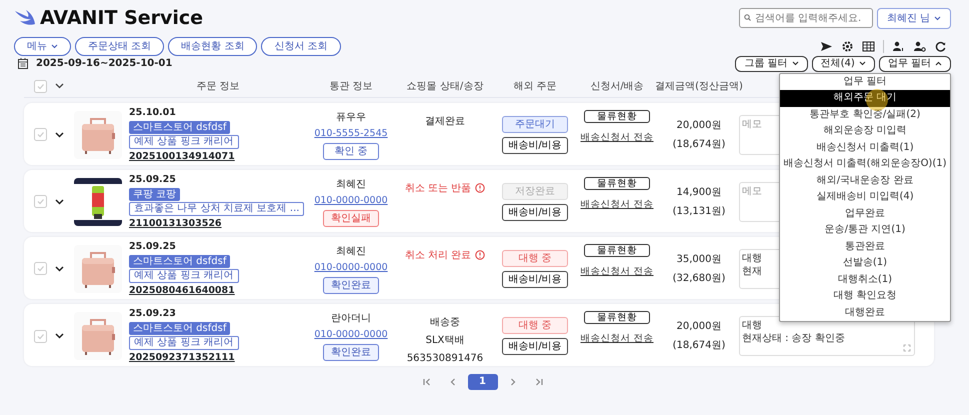  I want to click on menu-item: 선발송(1), so click(865, 263).